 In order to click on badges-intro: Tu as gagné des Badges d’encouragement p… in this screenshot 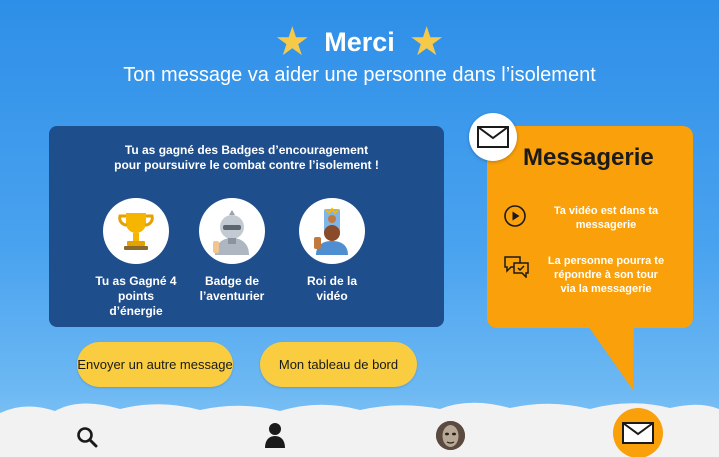, I will do `click(246, 157)`.